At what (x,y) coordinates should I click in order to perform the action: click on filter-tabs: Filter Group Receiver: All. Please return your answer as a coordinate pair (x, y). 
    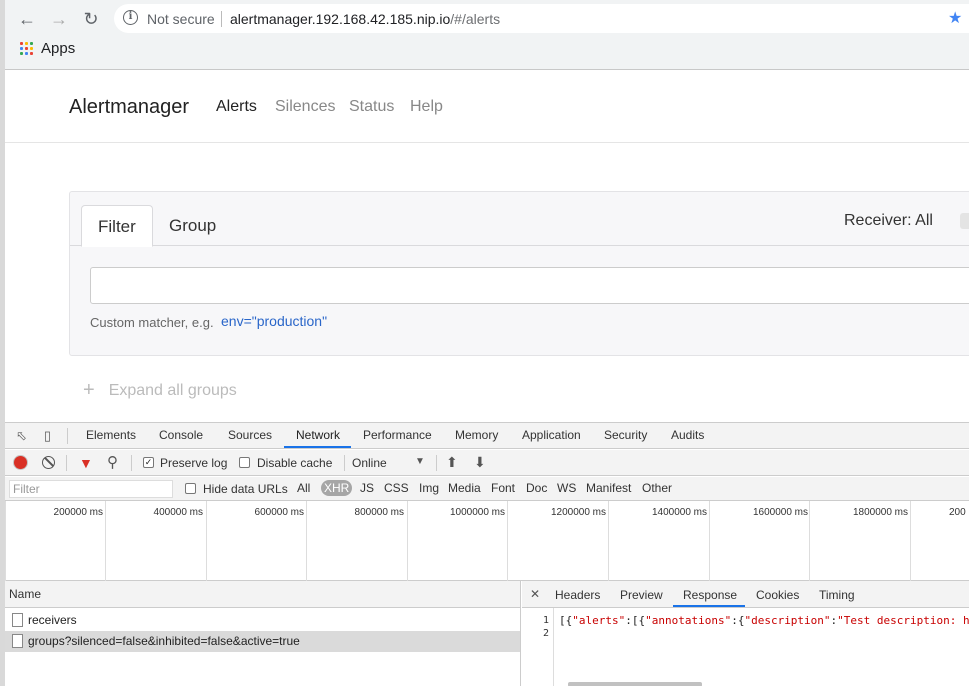
    Looking at the image, I should click on (519, 219).